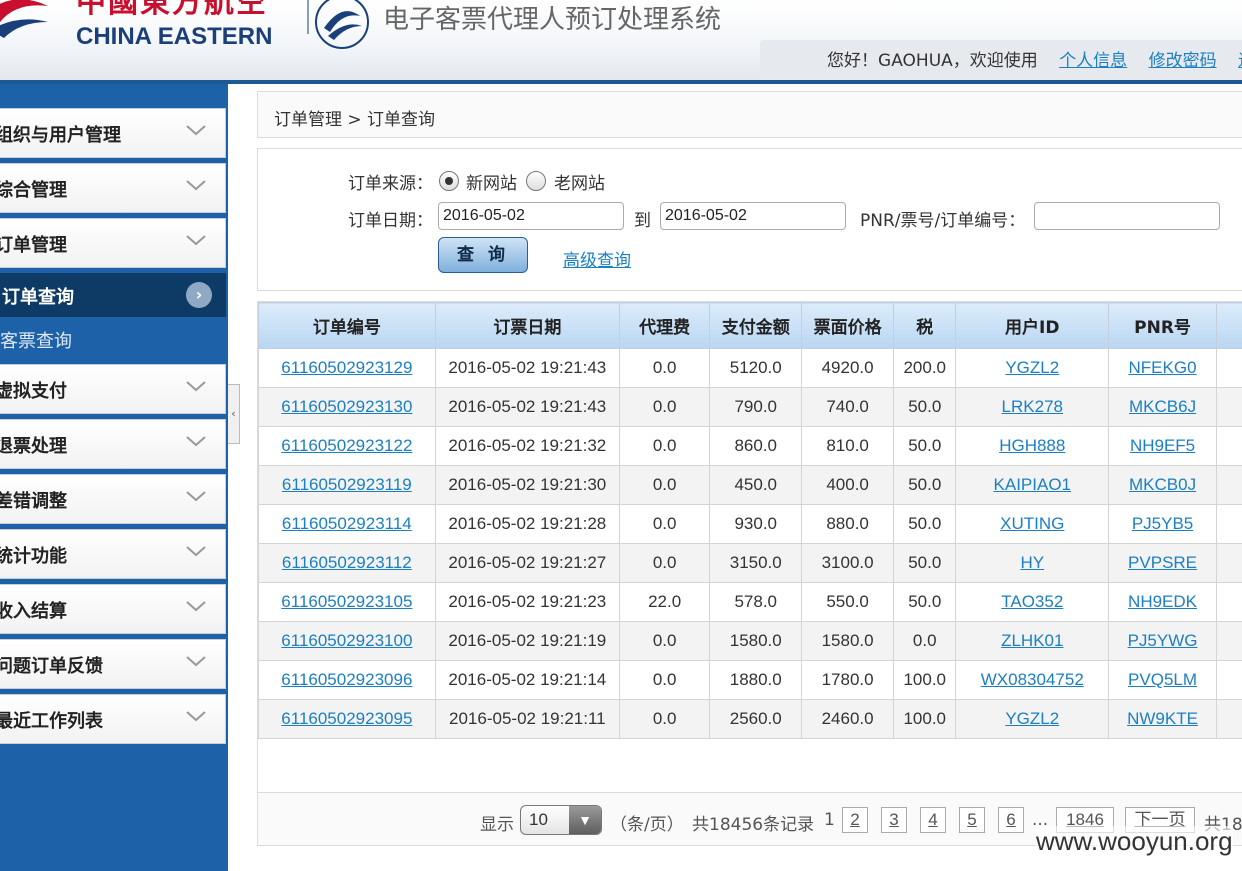 This screenshot has height=871, width=1242. What do you see at coordinates (536, 181) in the screenshot?
I see `old-site-radio` at bounding box center [536, 181].